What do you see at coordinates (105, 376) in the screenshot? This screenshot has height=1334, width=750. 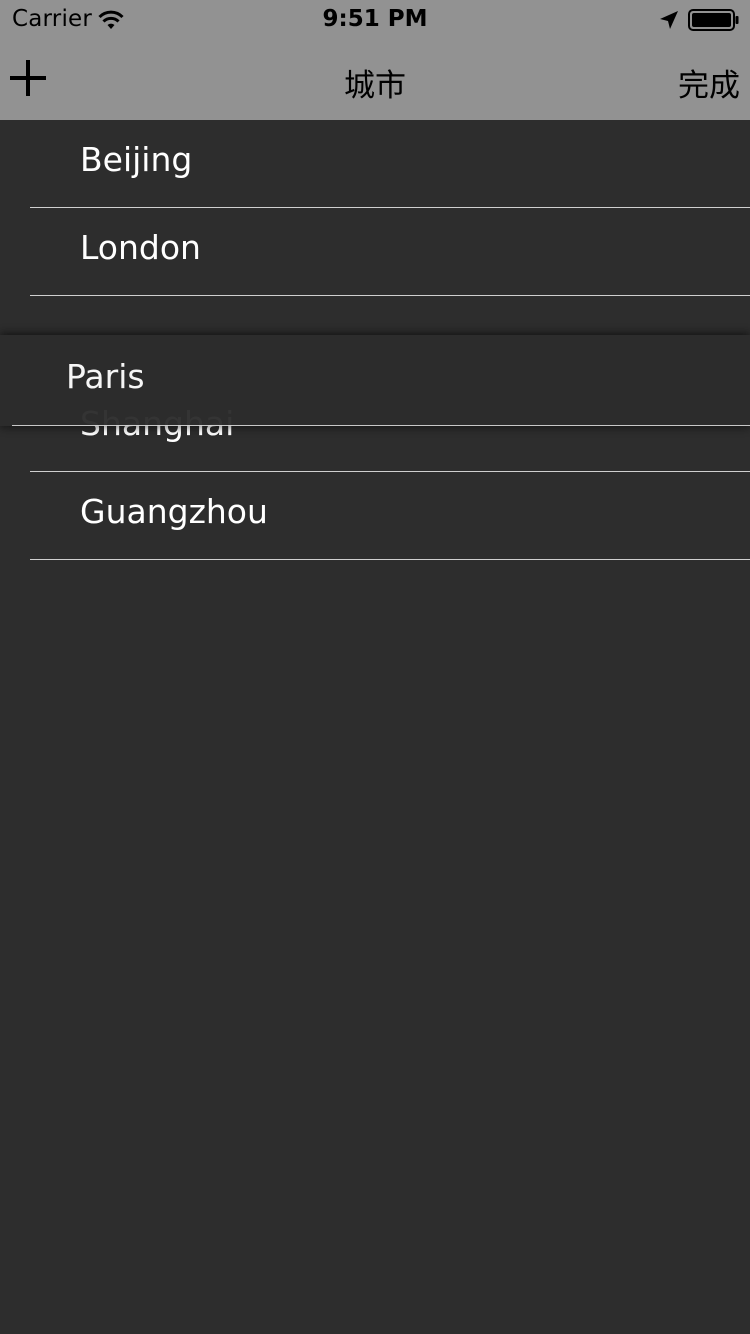 I see `city-name: Paris` at bounding box center [105, 376].